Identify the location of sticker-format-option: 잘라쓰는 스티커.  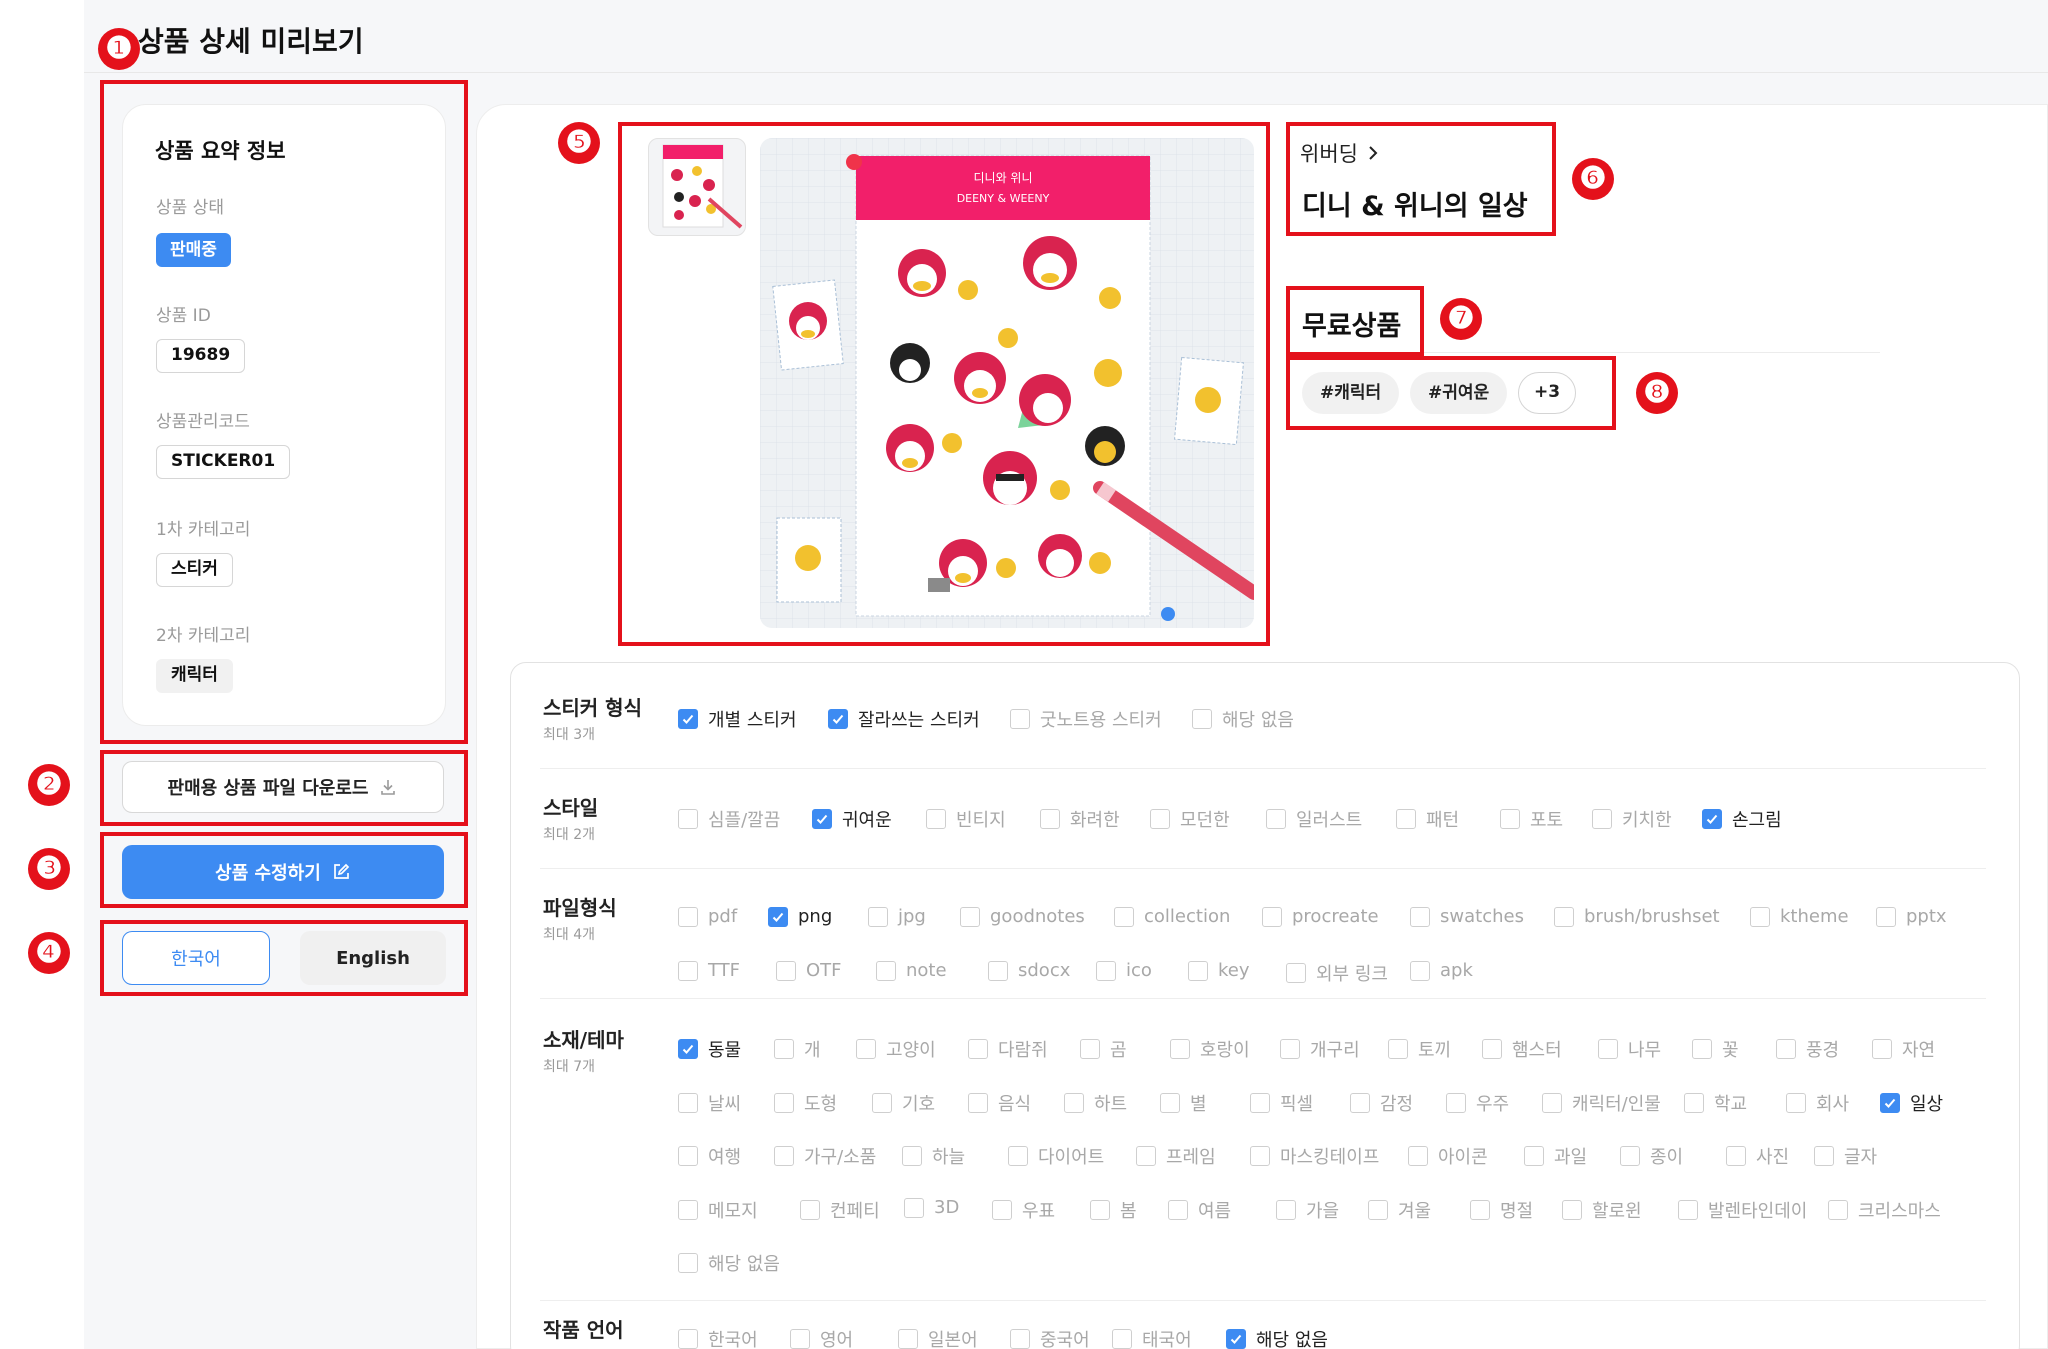
(904, 719).